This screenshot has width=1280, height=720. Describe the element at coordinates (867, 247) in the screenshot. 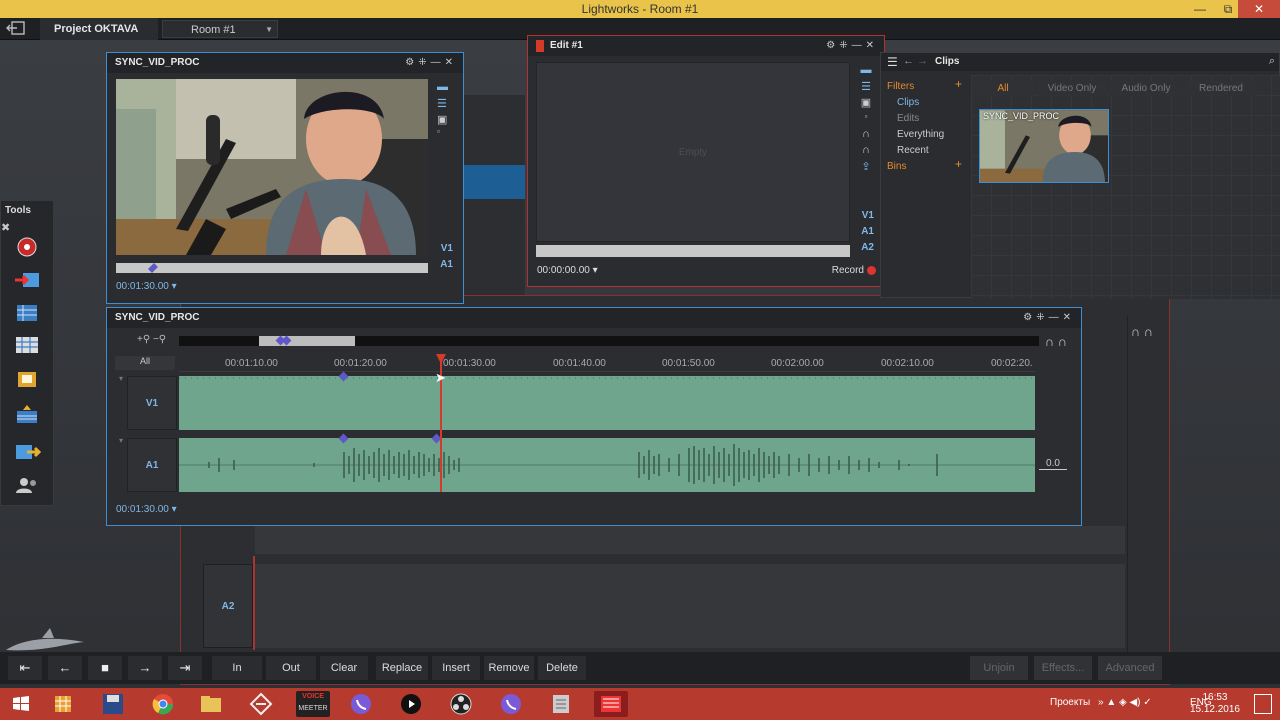

I see `track-label-a2: A2` at that location.